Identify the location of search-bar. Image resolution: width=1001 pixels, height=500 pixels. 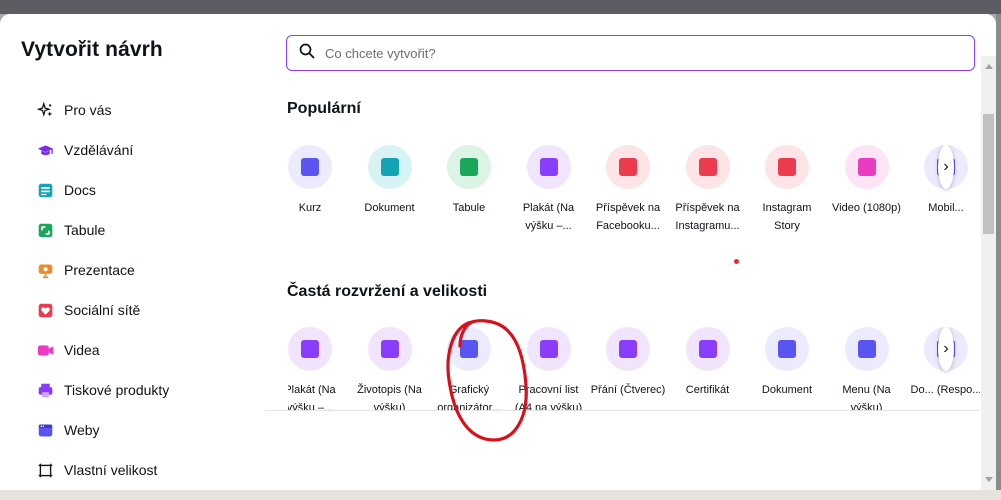
(630, 53).